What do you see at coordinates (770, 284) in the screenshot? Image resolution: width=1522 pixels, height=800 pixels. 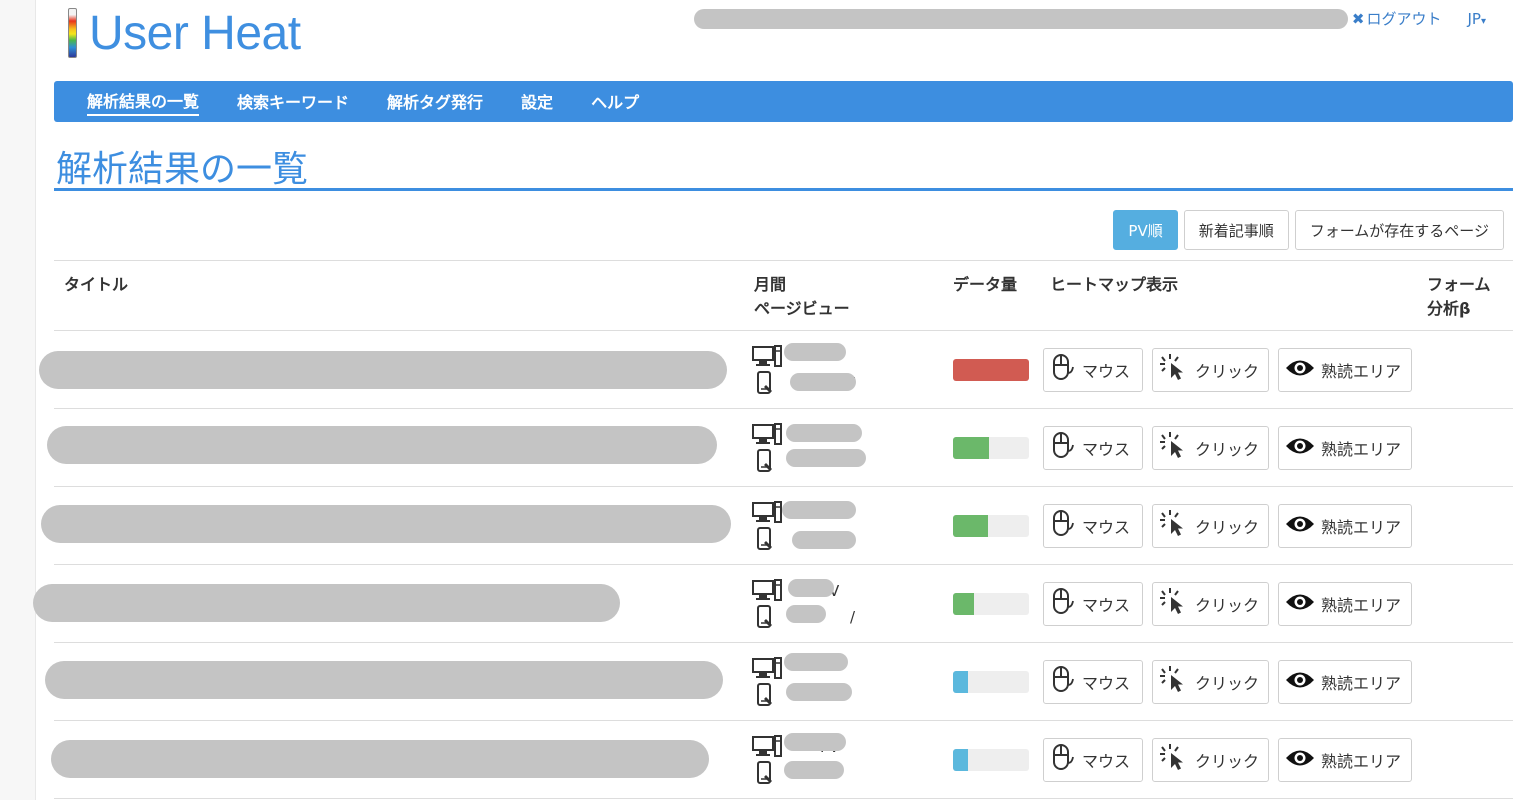 I see `column-pageviews-line1: 月間` at bounding box center [770, 284].